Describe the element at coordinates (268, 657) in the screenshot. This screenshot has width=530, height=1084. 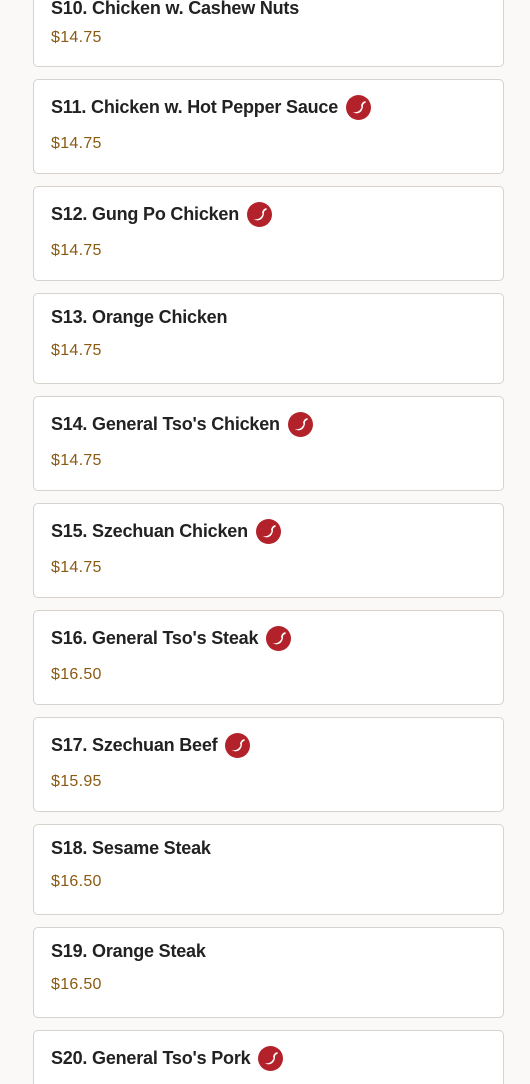
I see `menu-item-card: S16. General Tso's Steak $16.50` at that location.